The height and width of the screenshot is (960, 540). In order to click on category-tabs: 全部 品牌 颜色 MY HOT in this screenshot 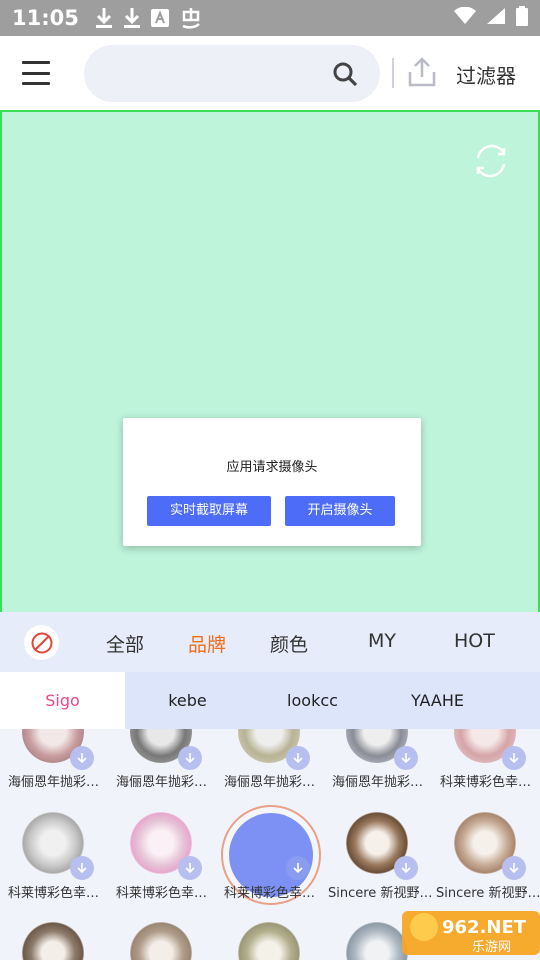, I will do `click(270, 642)`.